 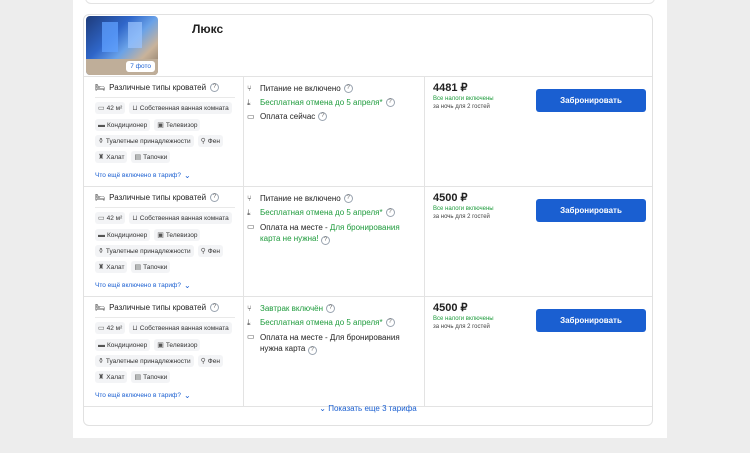 What do you see at coordinates (330, 337) in the screenshot?
I see `payment-label: Оплата на месте - Для бронирования` at bounding box center [330, 337].